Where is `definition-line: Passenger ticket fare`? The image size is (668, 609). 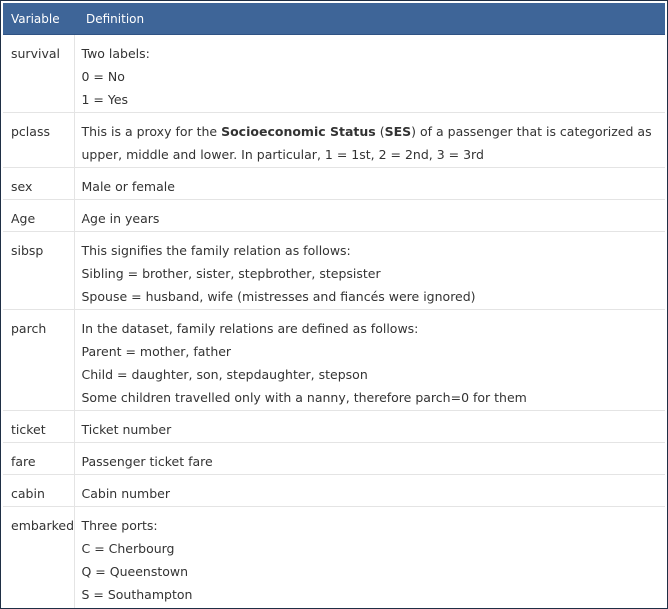
definition-line: Passenger ticket fare is located at coordinates (147, 461).